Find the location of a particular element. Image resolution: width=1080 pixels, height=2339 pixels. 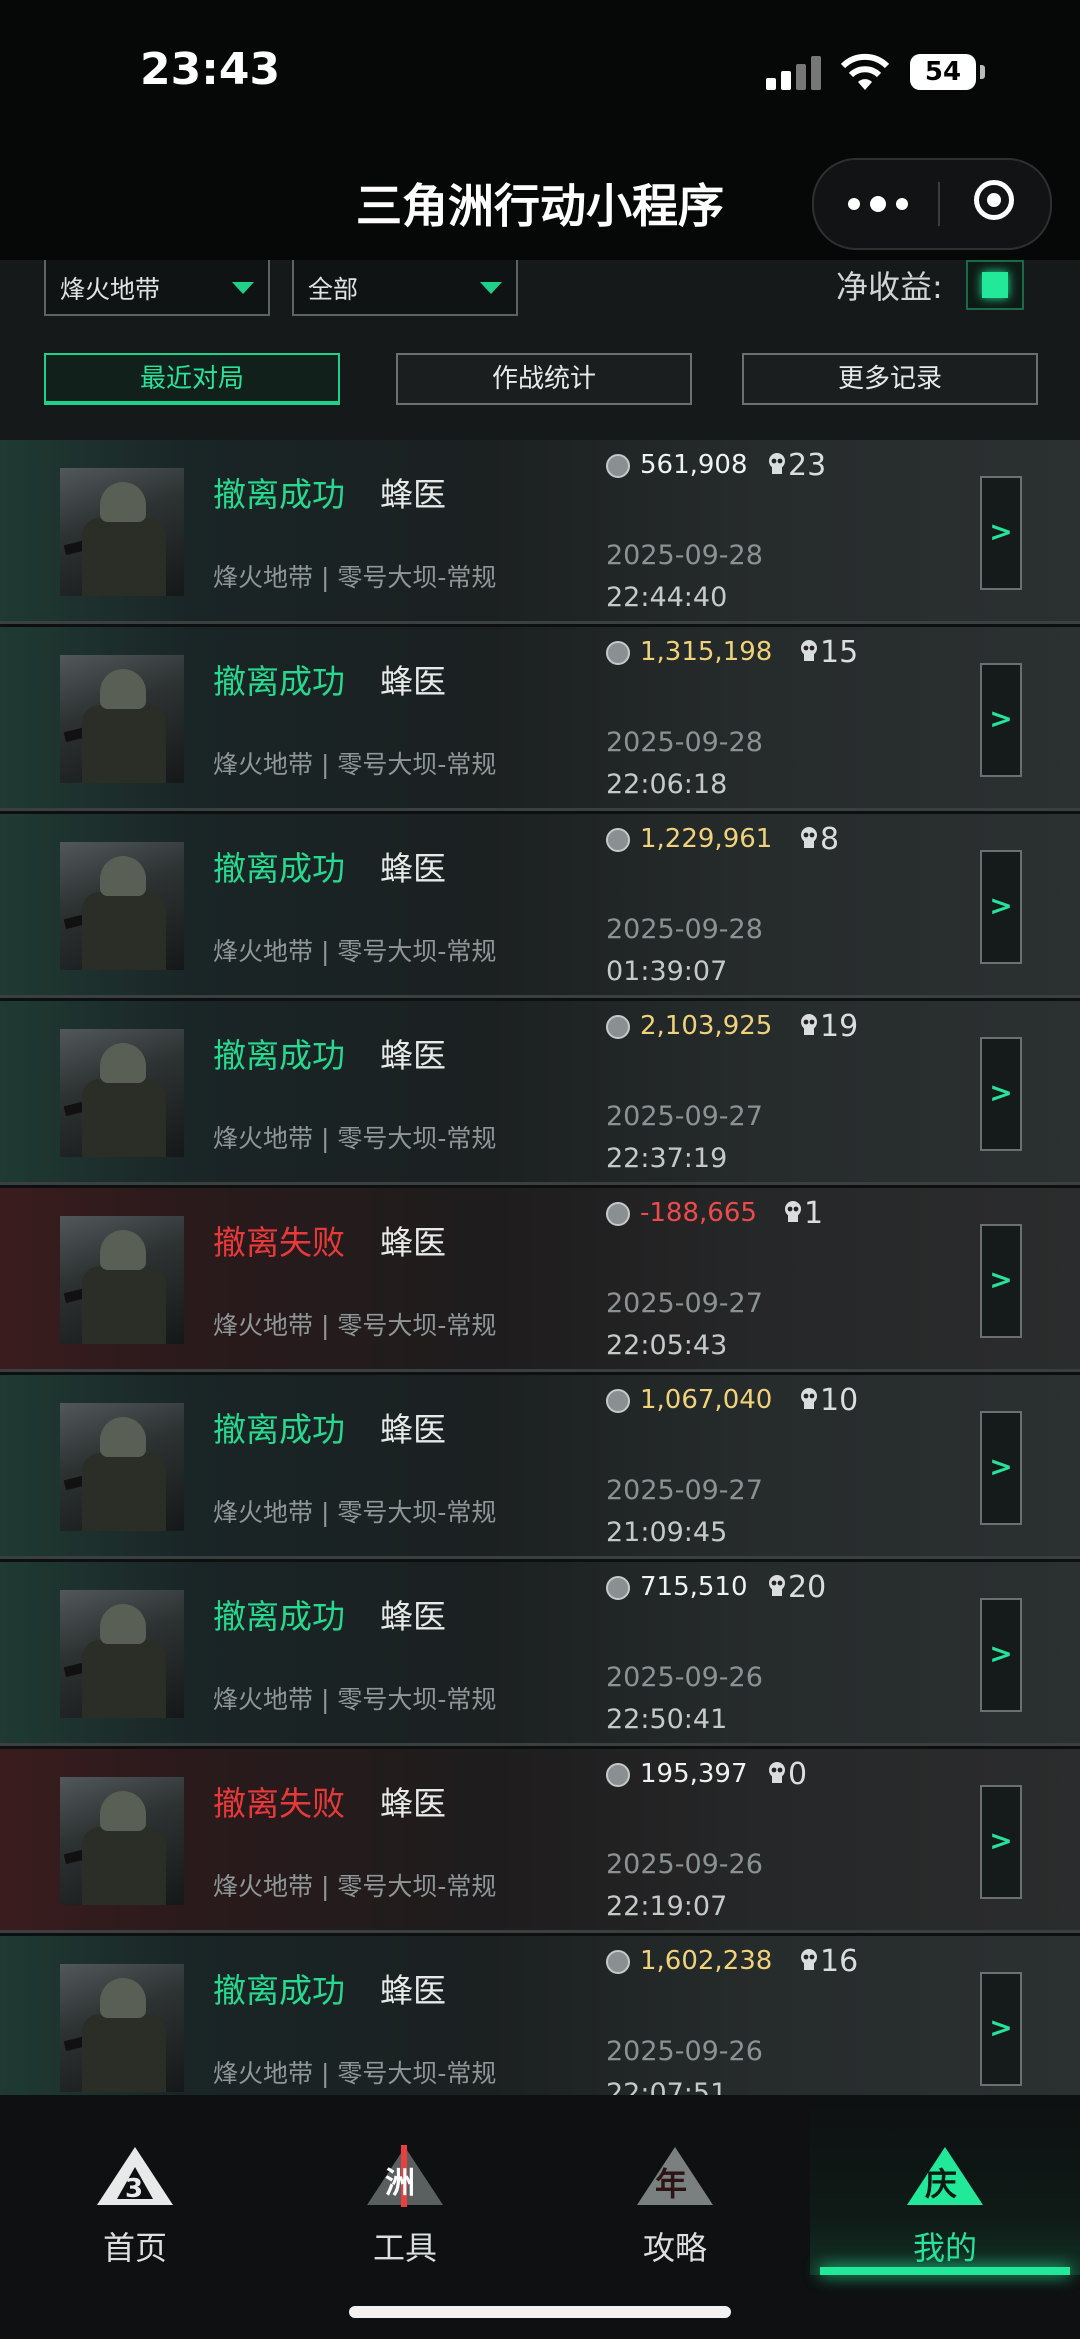

kill-count: 10 is located at coordinates (839, 1400).